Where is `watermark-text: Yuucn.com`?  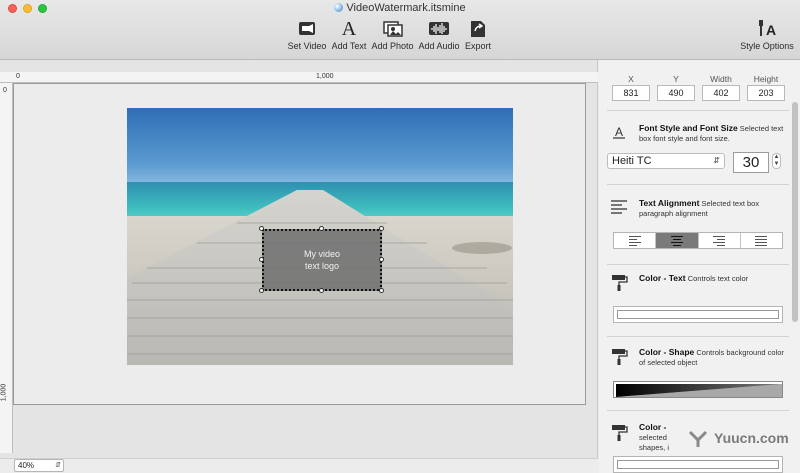 watermark-text: Yuucn.com is located at coordinates (751, 438).